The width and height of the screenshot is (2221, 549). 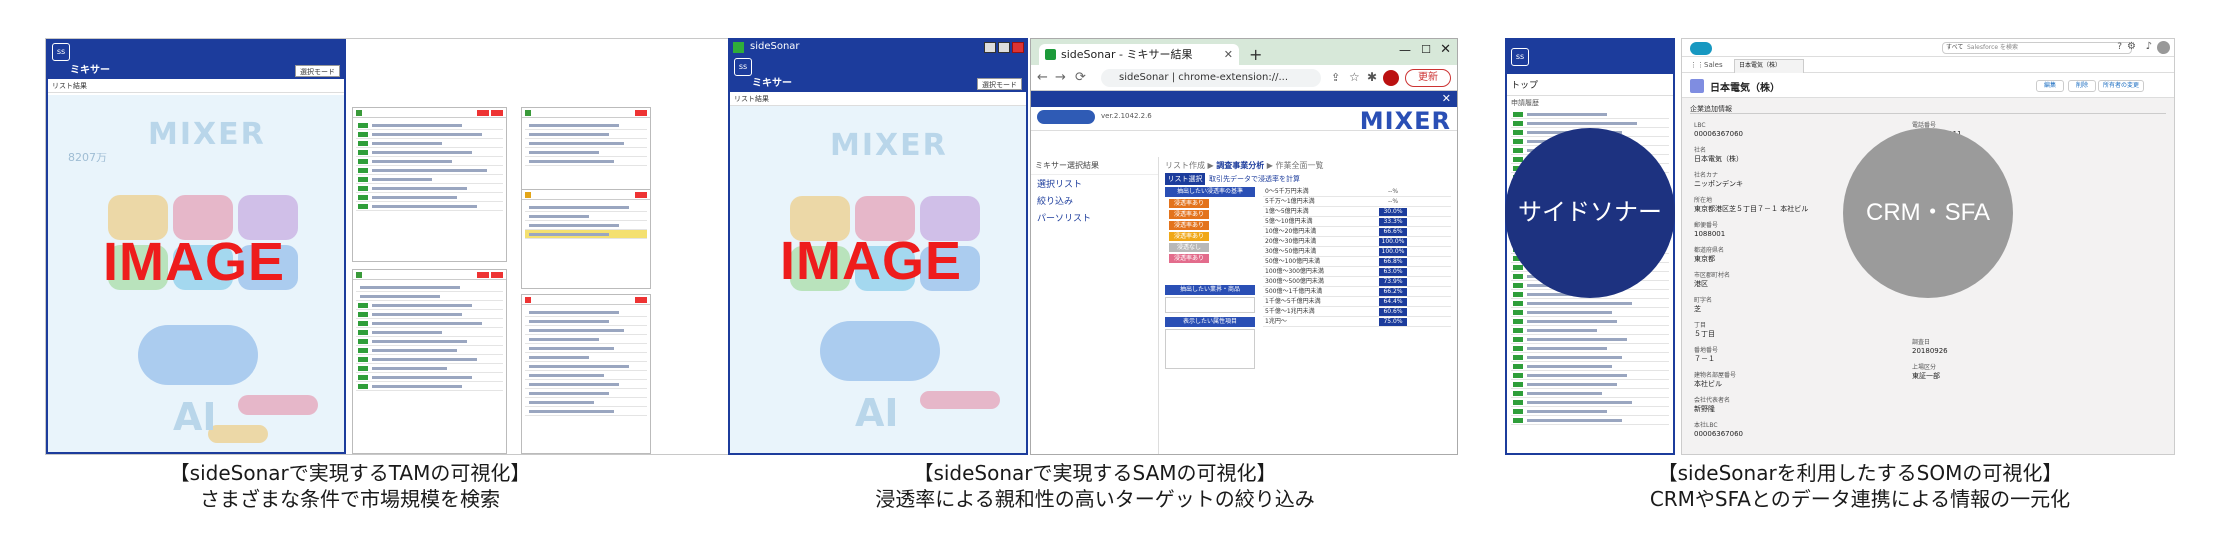 What do you see at coordinates (1060, 77) in the screenshot?
I see `forward-icon: →` at bounding box center [1060, 77].